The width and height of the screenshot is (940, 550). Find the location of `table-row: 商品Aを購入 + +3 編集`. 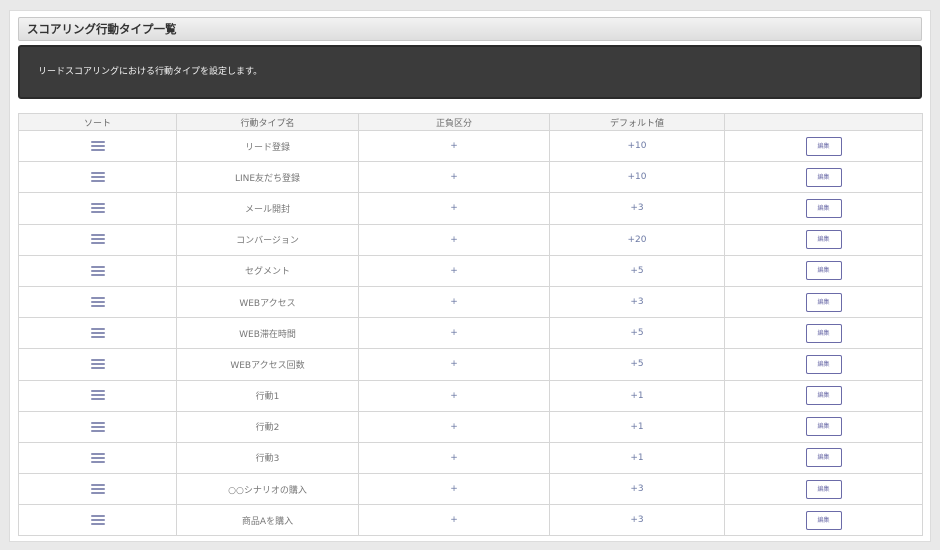

table-row: 商品Aを購入 + +3 編集 is located at coordinates (470, 520).